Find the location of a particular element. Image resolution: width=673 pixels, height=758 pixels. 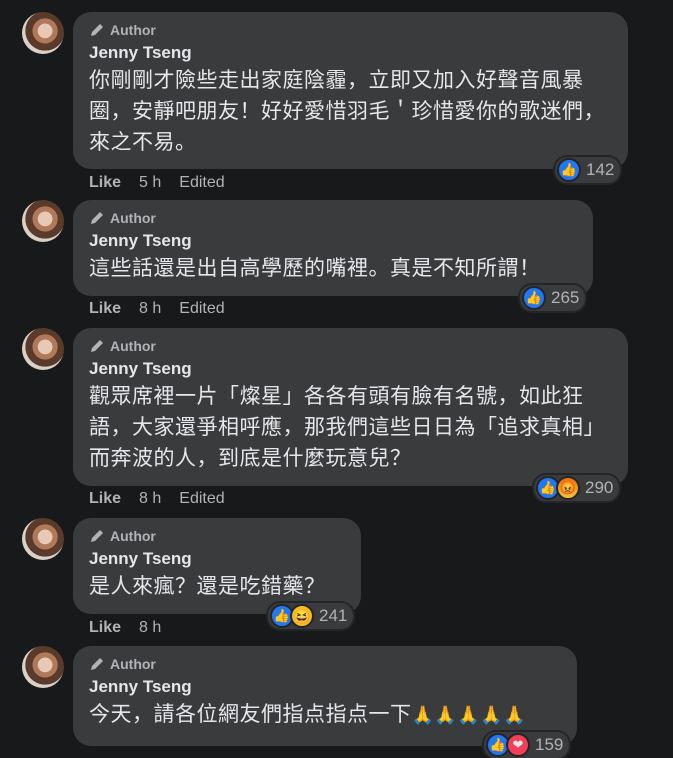

comment-actions: Like 8 h is located at coordinates (125, 628).